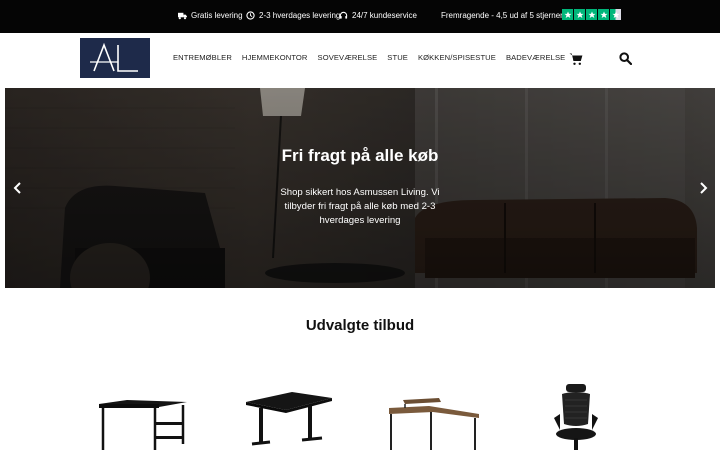 The width and height of the screenshot is (720, 455). What do you see at coordinates (350, 57) in the screenshot?
I see `nav-sovevaerelse: SOVEVÆRELSE` at bounding box center [350, 57].